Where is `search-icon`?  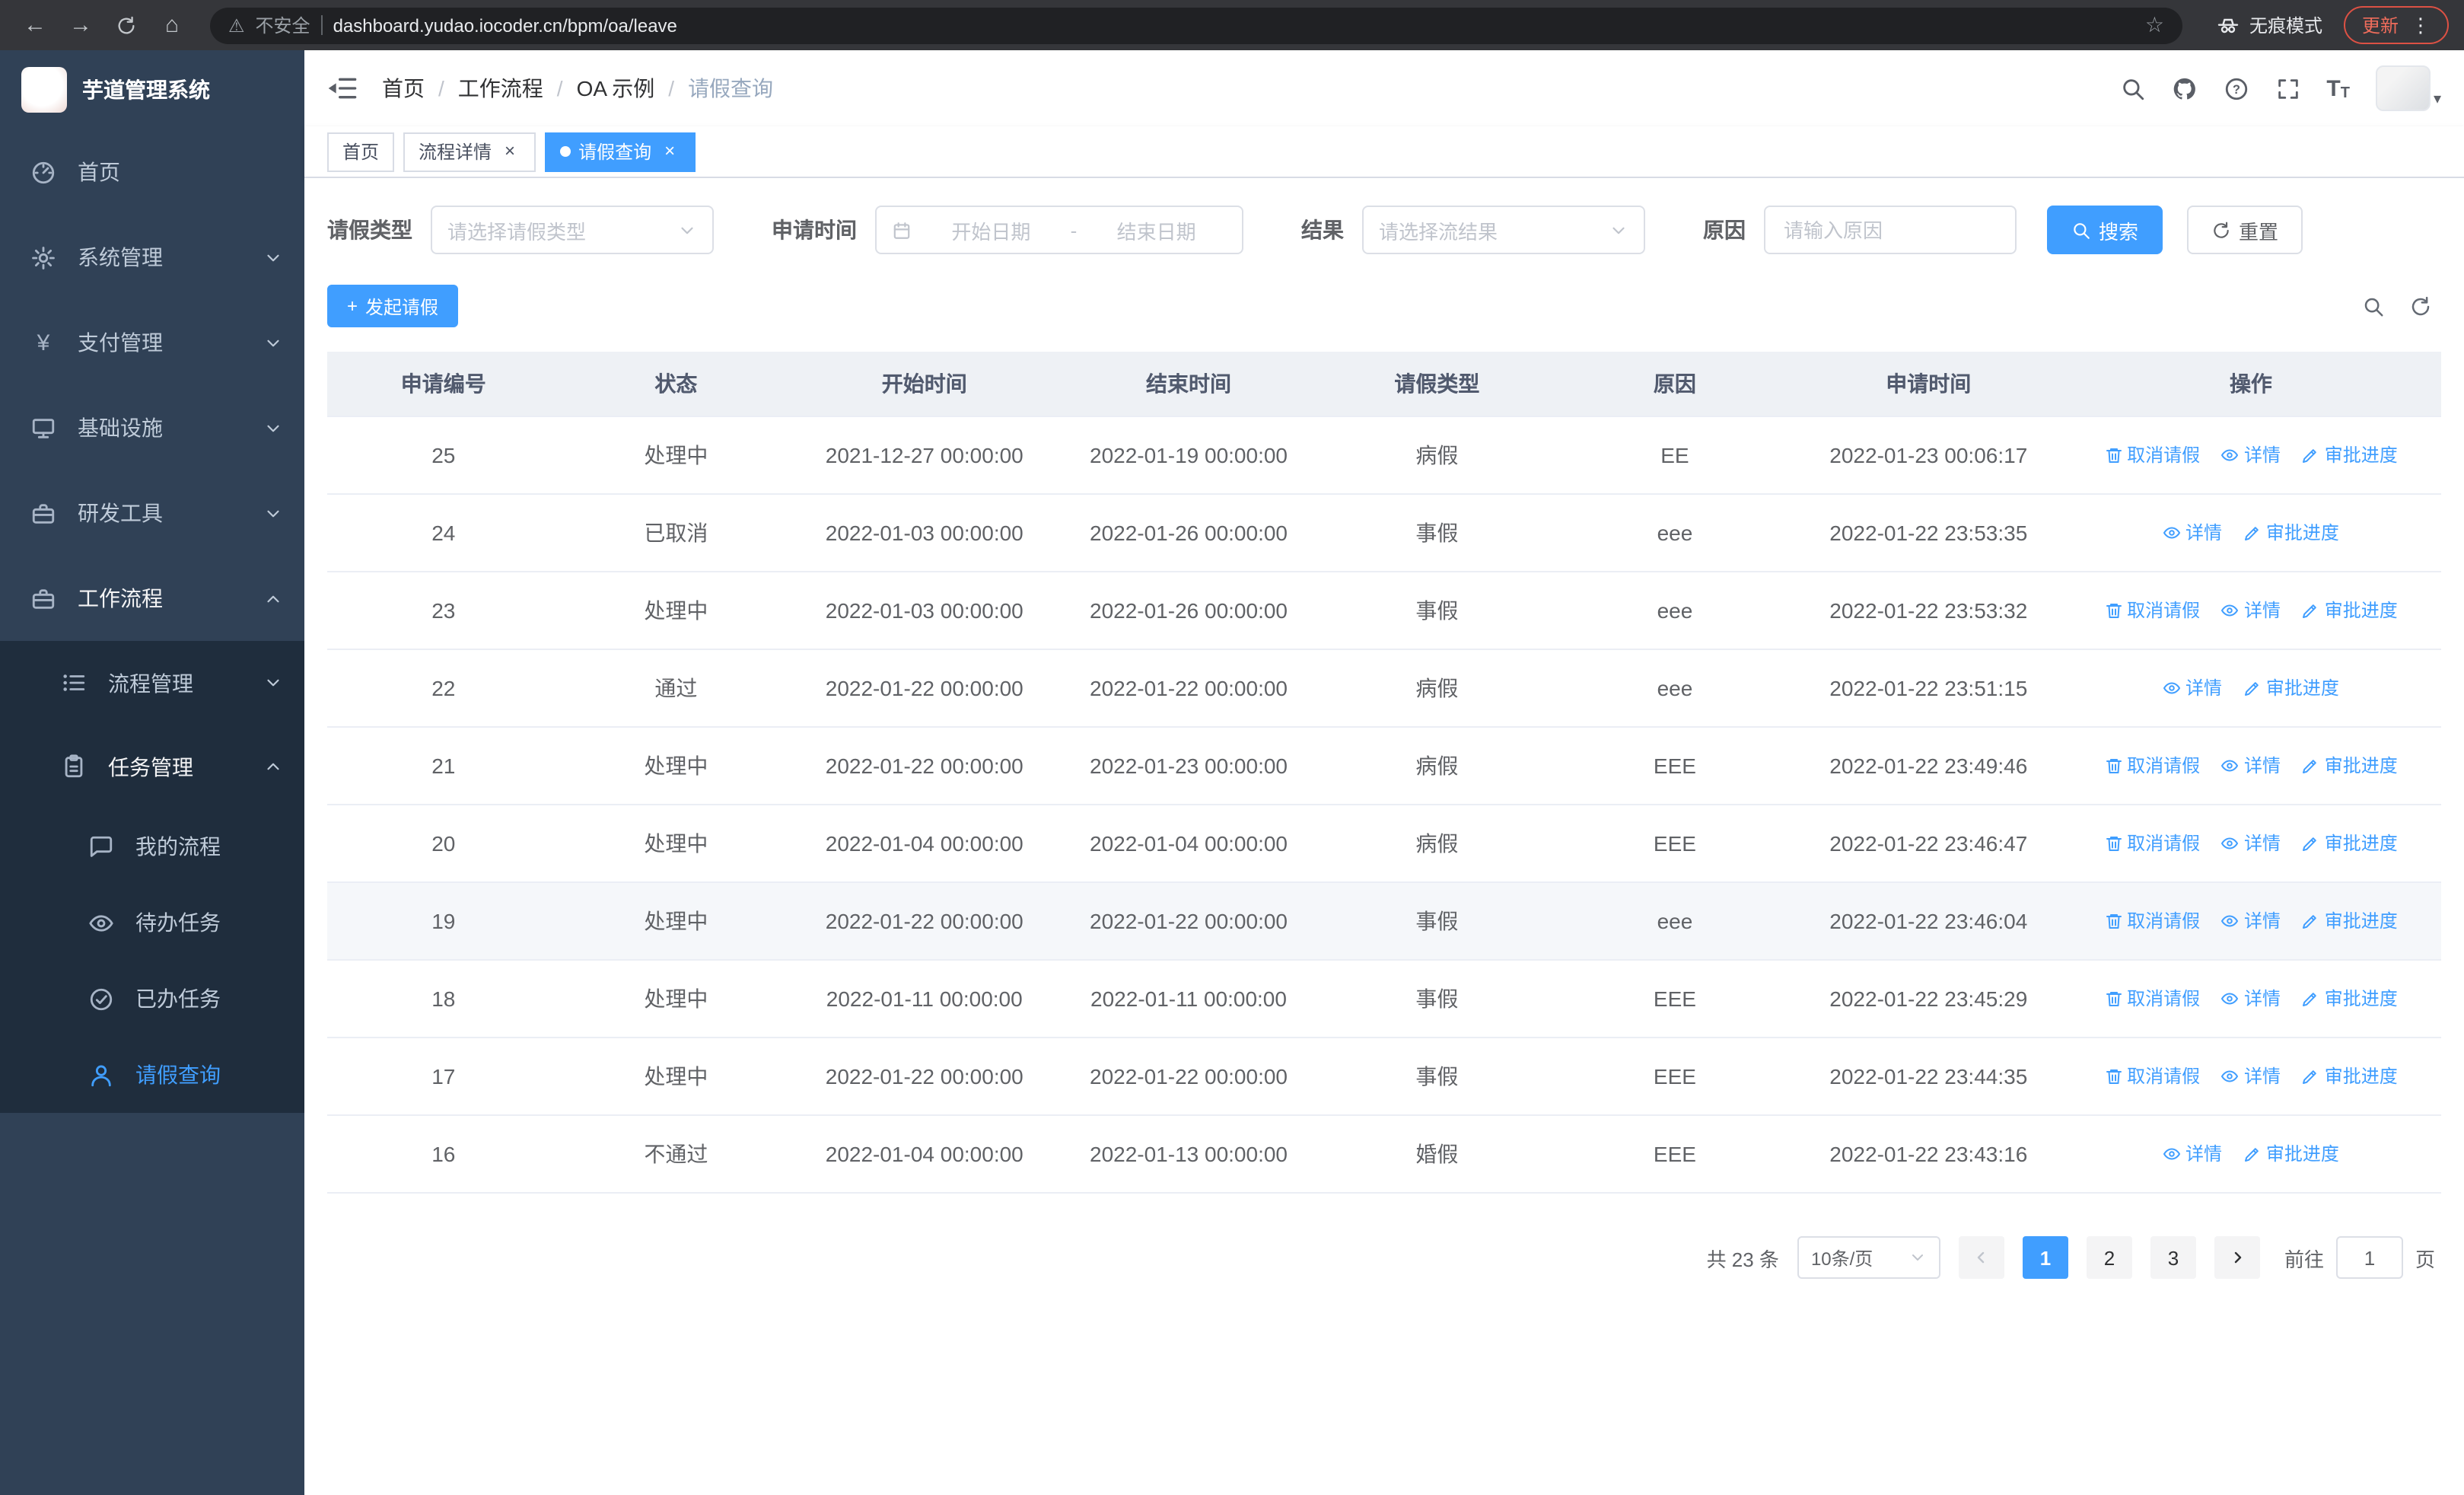 search-icon is located at coordinates (2132, 88).